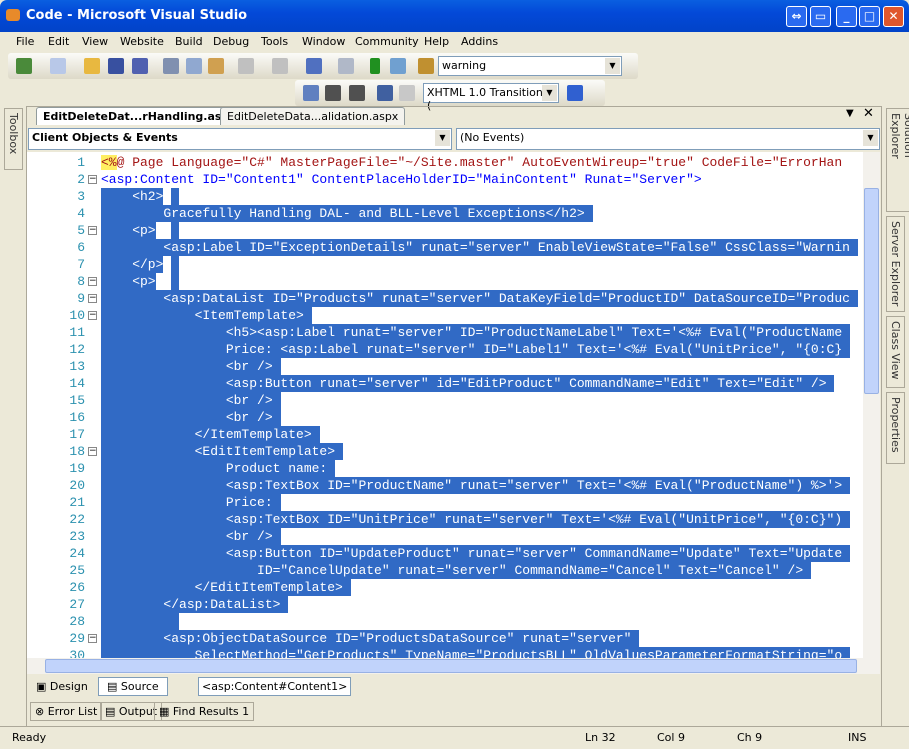 The image size is (909, 749). I want to click on format-document-icon, so click(311, 93).